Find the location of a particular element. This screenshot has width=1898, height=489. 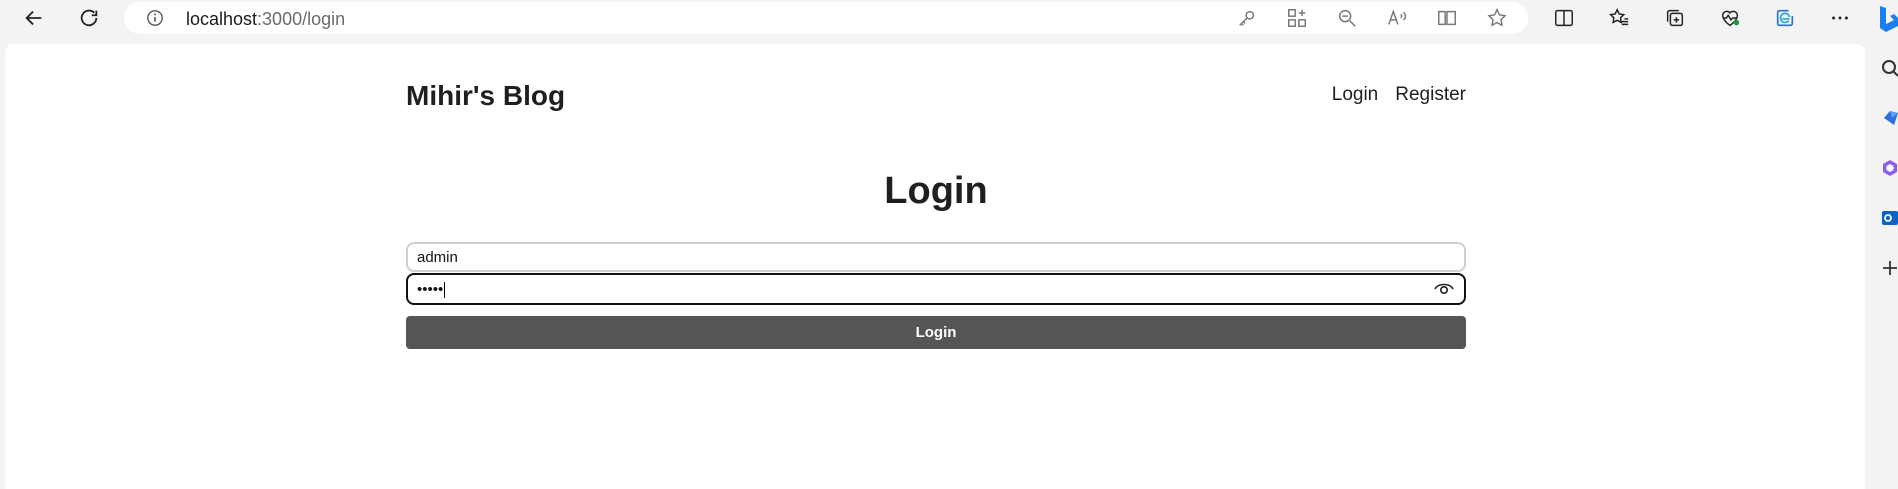

username-value: admin is located at coordinates (437, 257).